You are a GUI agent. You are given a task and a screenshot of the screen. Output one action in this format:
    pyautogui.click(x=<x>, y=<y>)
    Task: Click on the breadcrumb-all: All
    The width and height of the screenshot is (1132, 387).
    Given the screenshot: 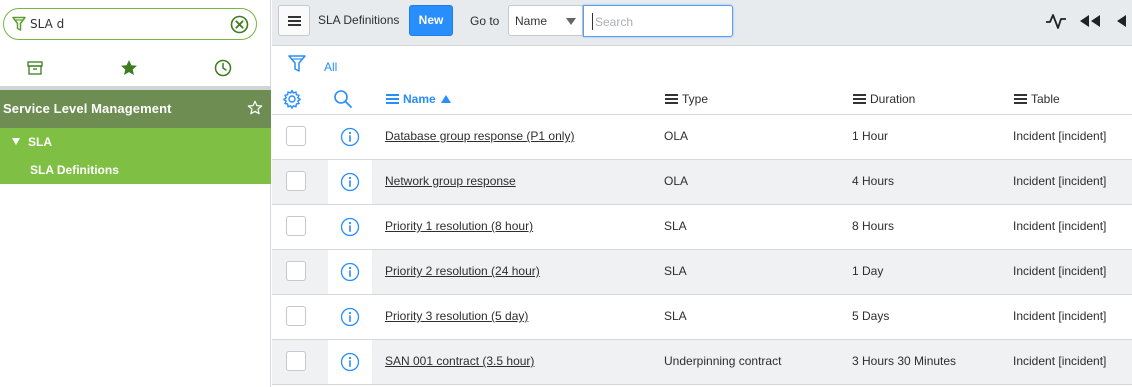 What is the action you would take?
    pyautogui.click(x=330, y=67)
    